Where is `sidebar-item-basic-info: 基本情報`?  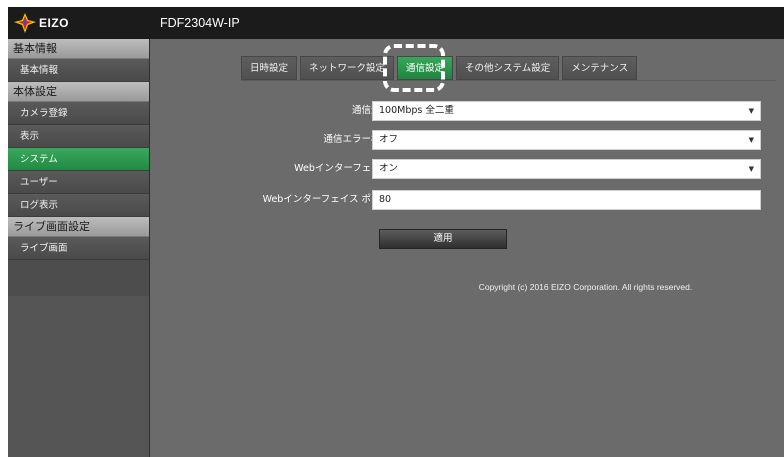 sidebar-item-basic-info: 基本情報 is located at coordinates (78, 70).